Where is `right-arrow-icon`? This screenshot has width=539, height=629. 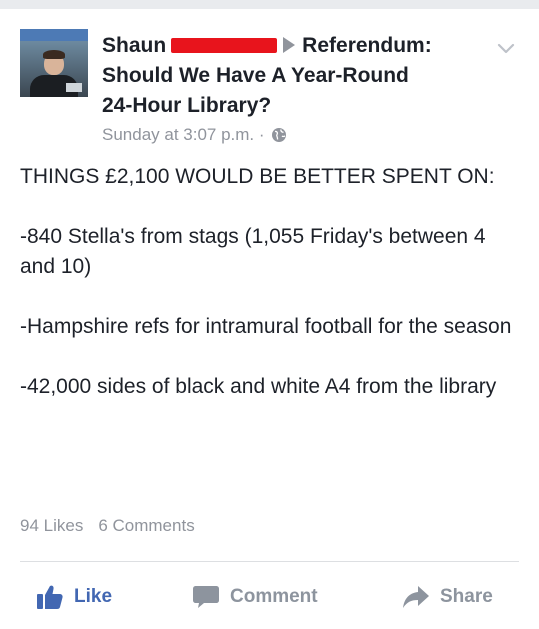 right-arrow-icon is located at coordinates (289, 45).